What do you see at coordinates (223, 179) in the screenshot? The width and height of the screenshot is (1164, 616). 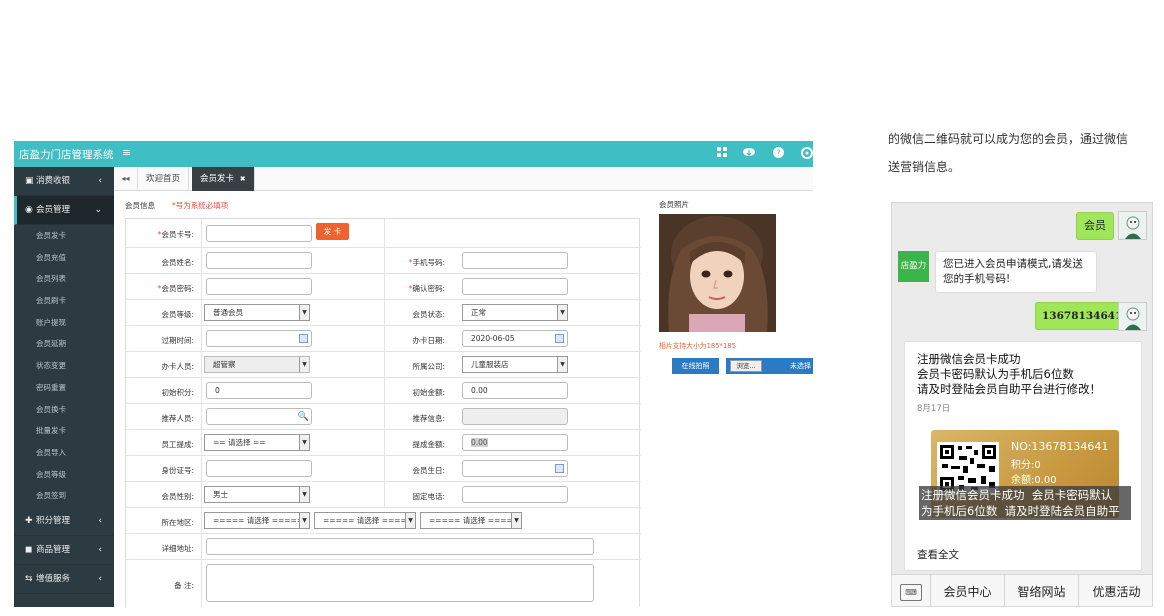 I see `tab-issue-card: 会员发卡 ✖` at bounding box center [223, 179].